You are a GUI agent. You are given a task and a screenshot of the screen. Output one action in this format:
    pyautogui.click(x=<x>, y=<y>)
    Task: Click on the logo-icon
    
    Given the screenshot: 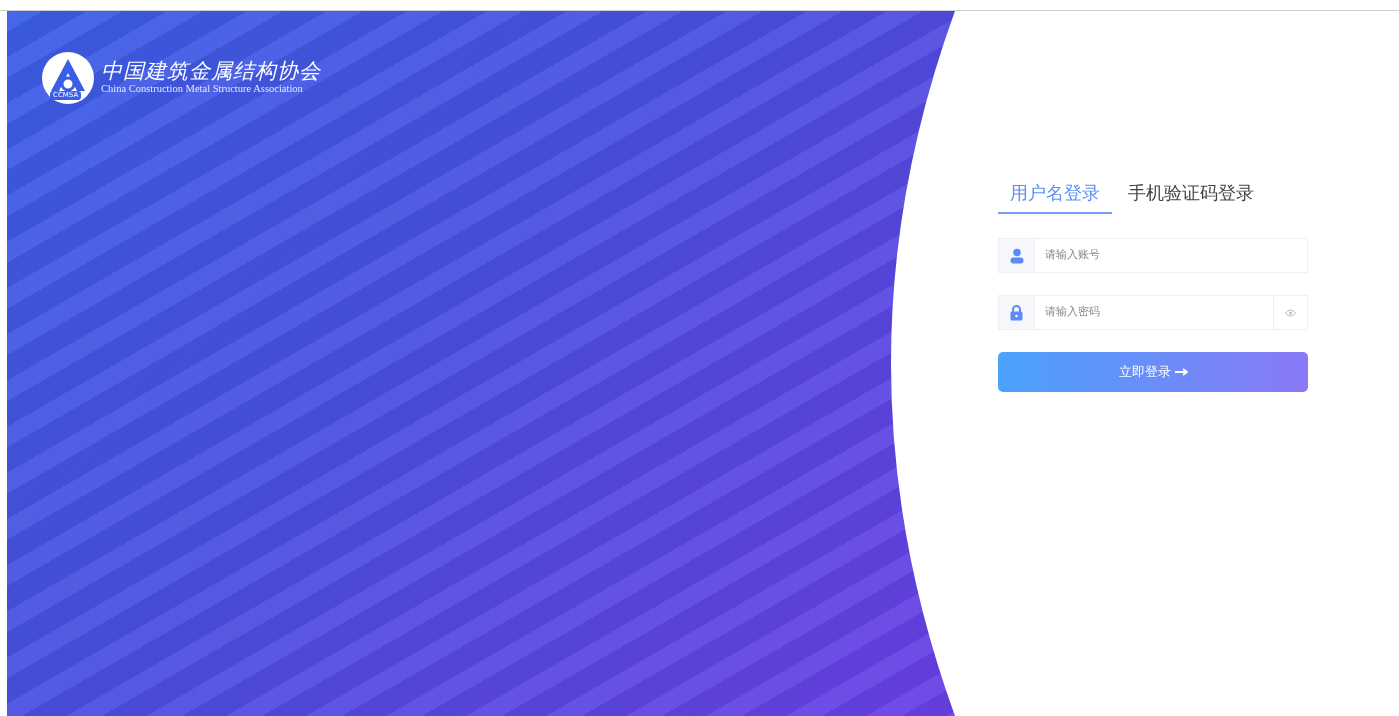 What is the action you would take?
    pyautogui.click(x=68, y=78)
    